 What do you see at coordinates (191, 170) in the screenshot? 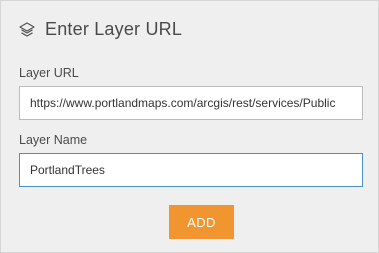
I see `layer-name-input` at bounding box center [191, 170].